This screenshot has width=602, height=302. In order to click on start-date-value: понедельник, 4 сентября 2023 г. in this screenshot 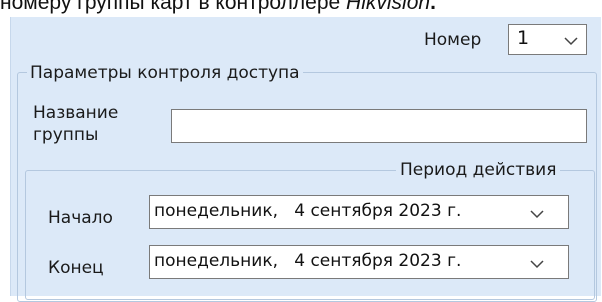, I will do `click(308, 211)`.